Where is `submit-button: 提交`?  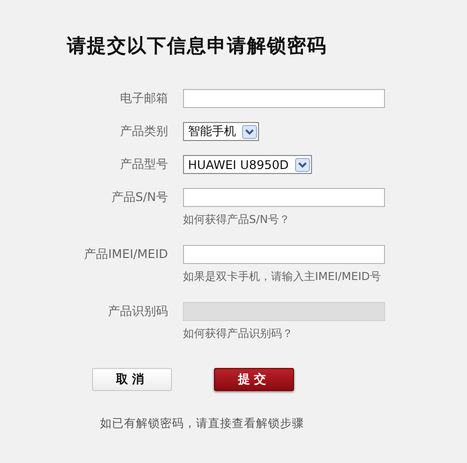
submit-button: 提交 is located at coordinates (254, 379).